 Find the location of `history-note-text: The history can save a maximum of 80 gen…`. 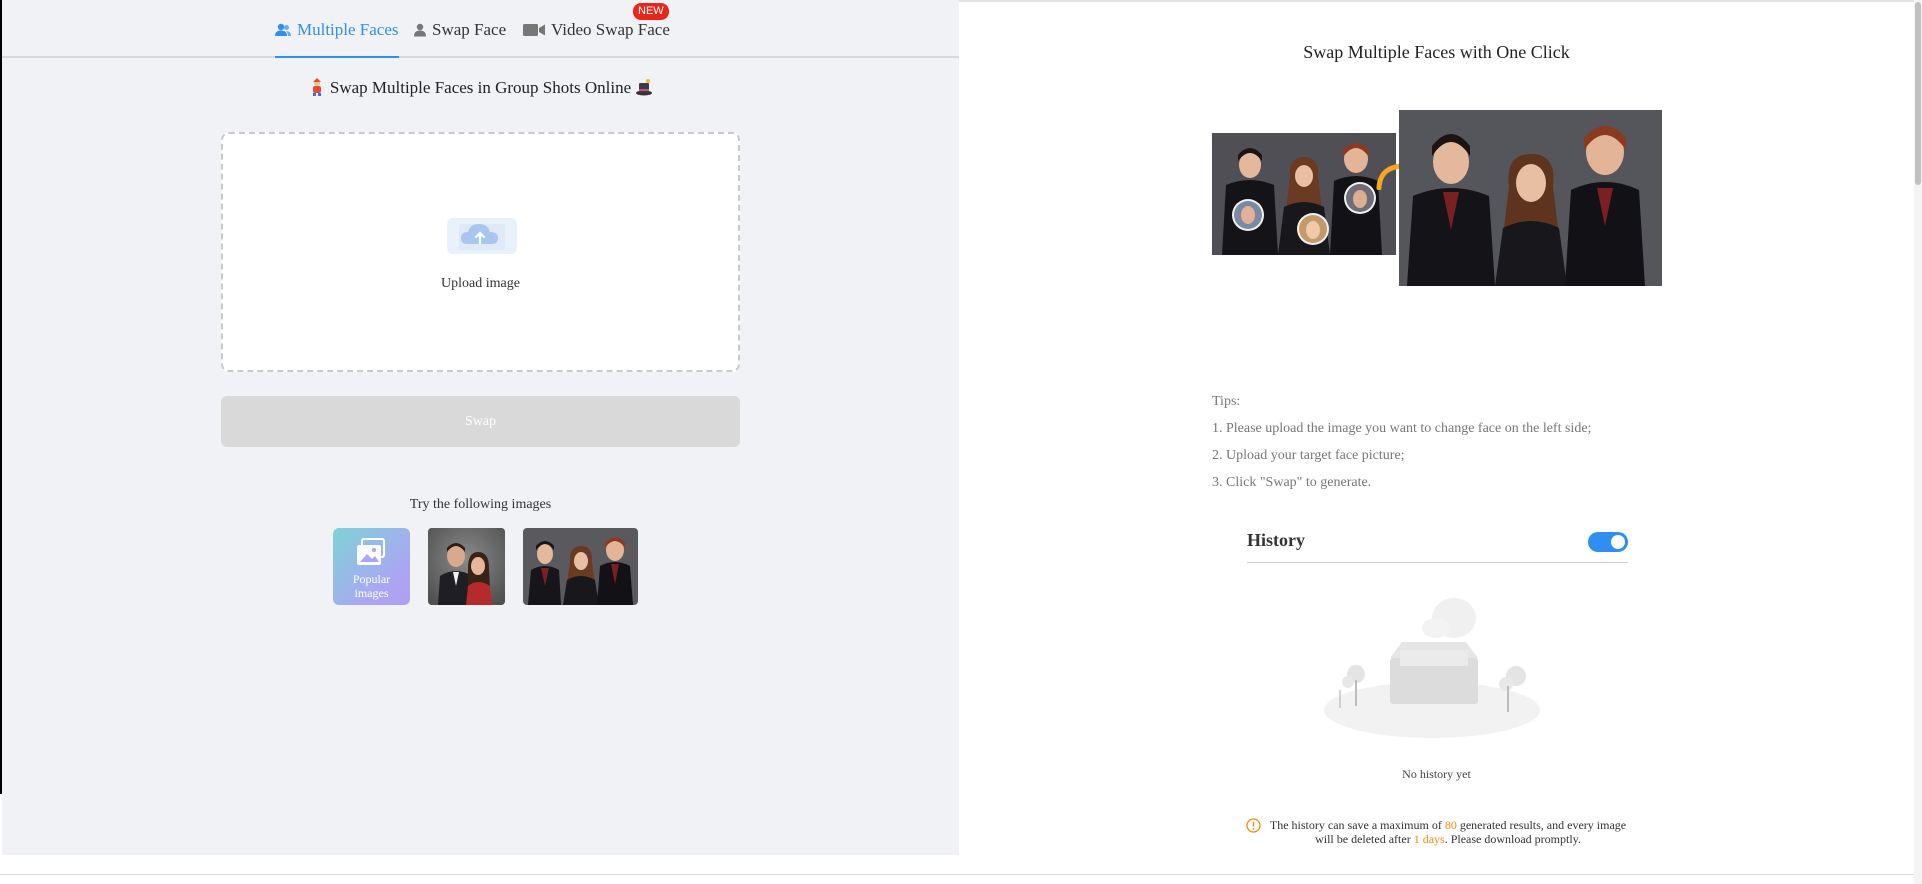

history-note-text: The history can save a maximum of 80 gen… is located at coordinates (1448, 832).